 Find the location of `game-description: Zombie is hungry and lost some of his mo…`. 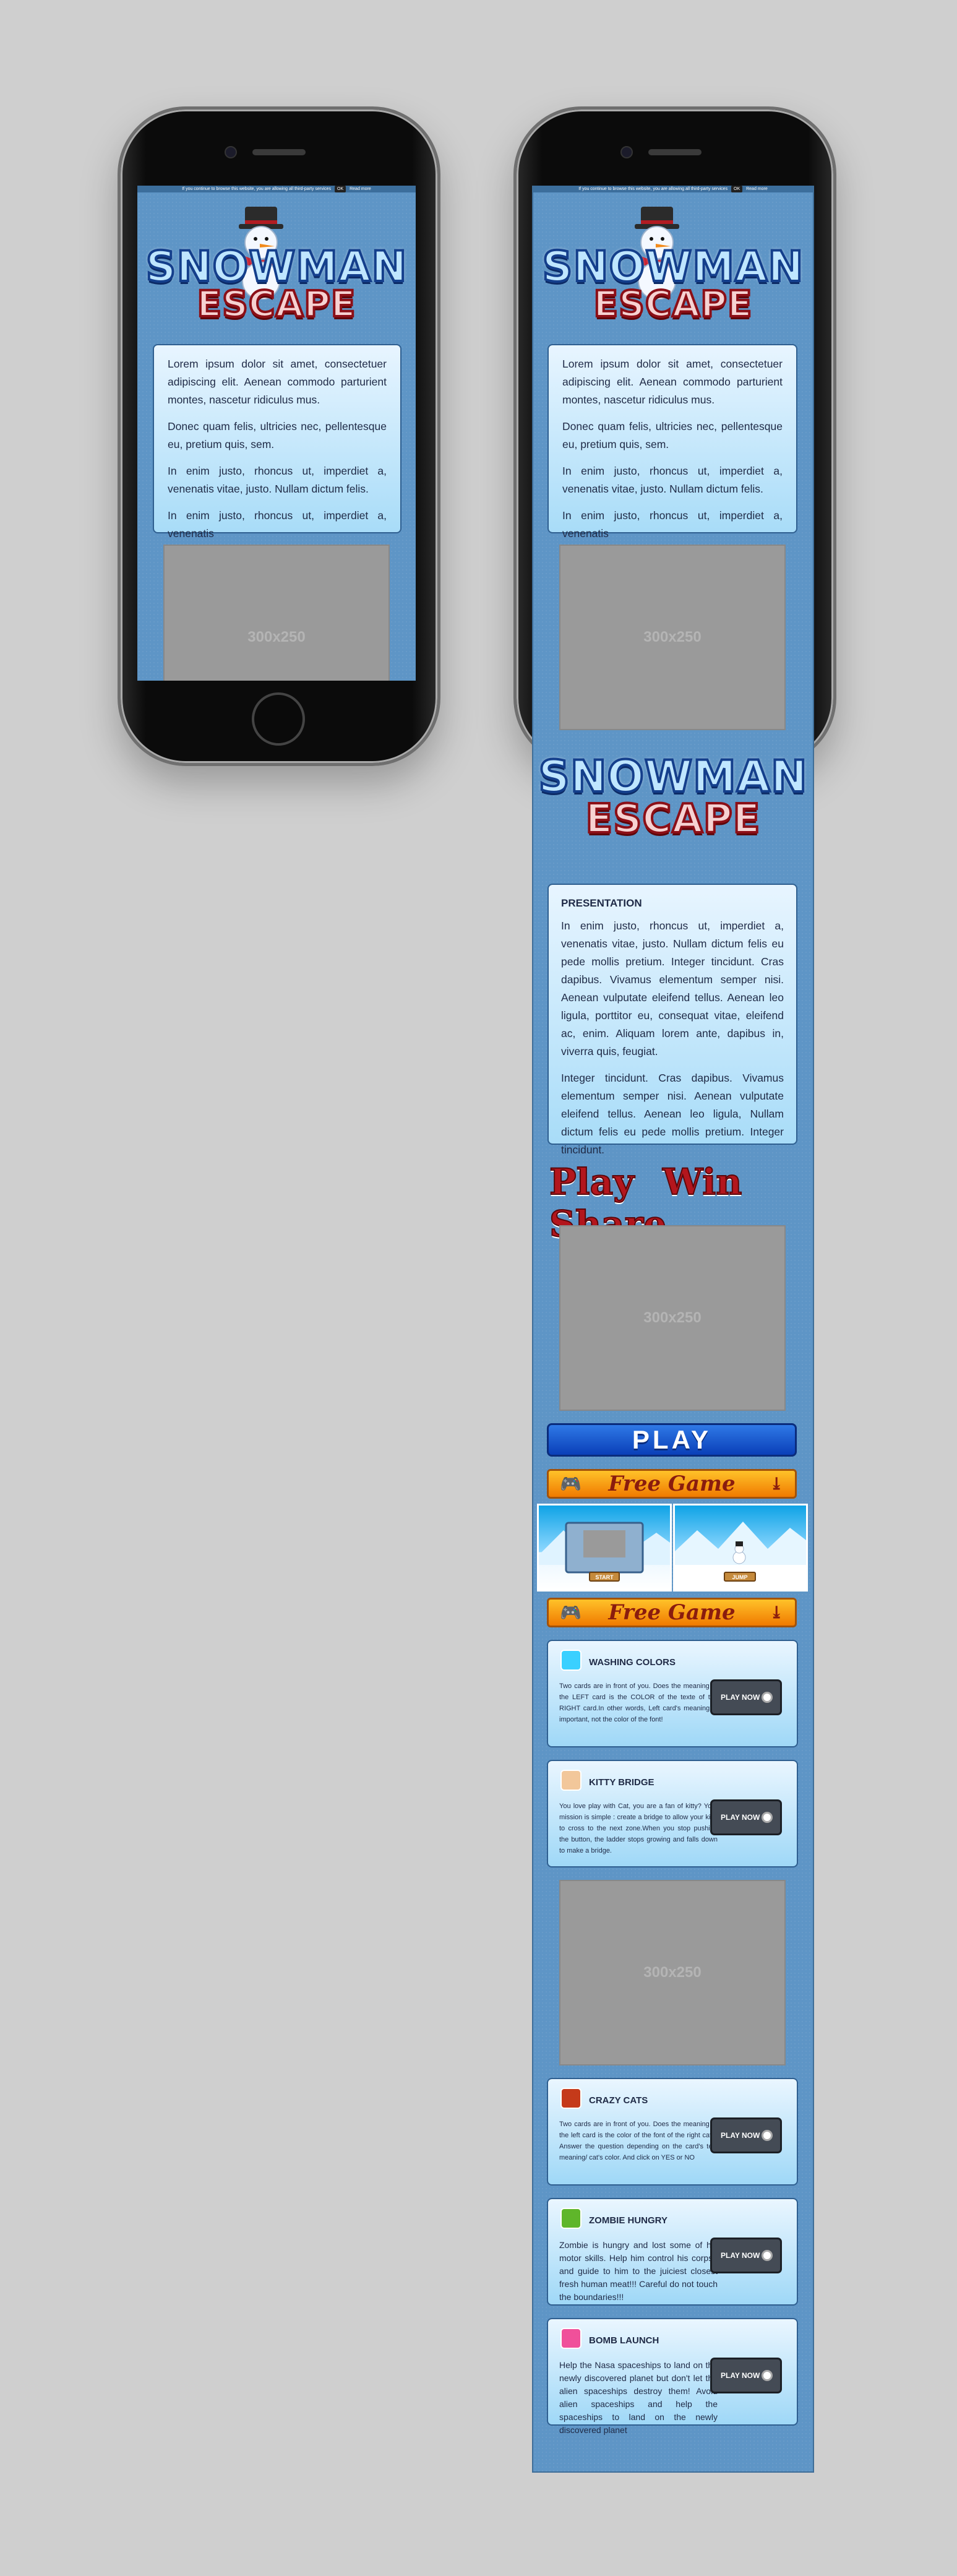

game-description: Zombie is hungry and lost some of his mo… is located at coordinates (639, 2271).